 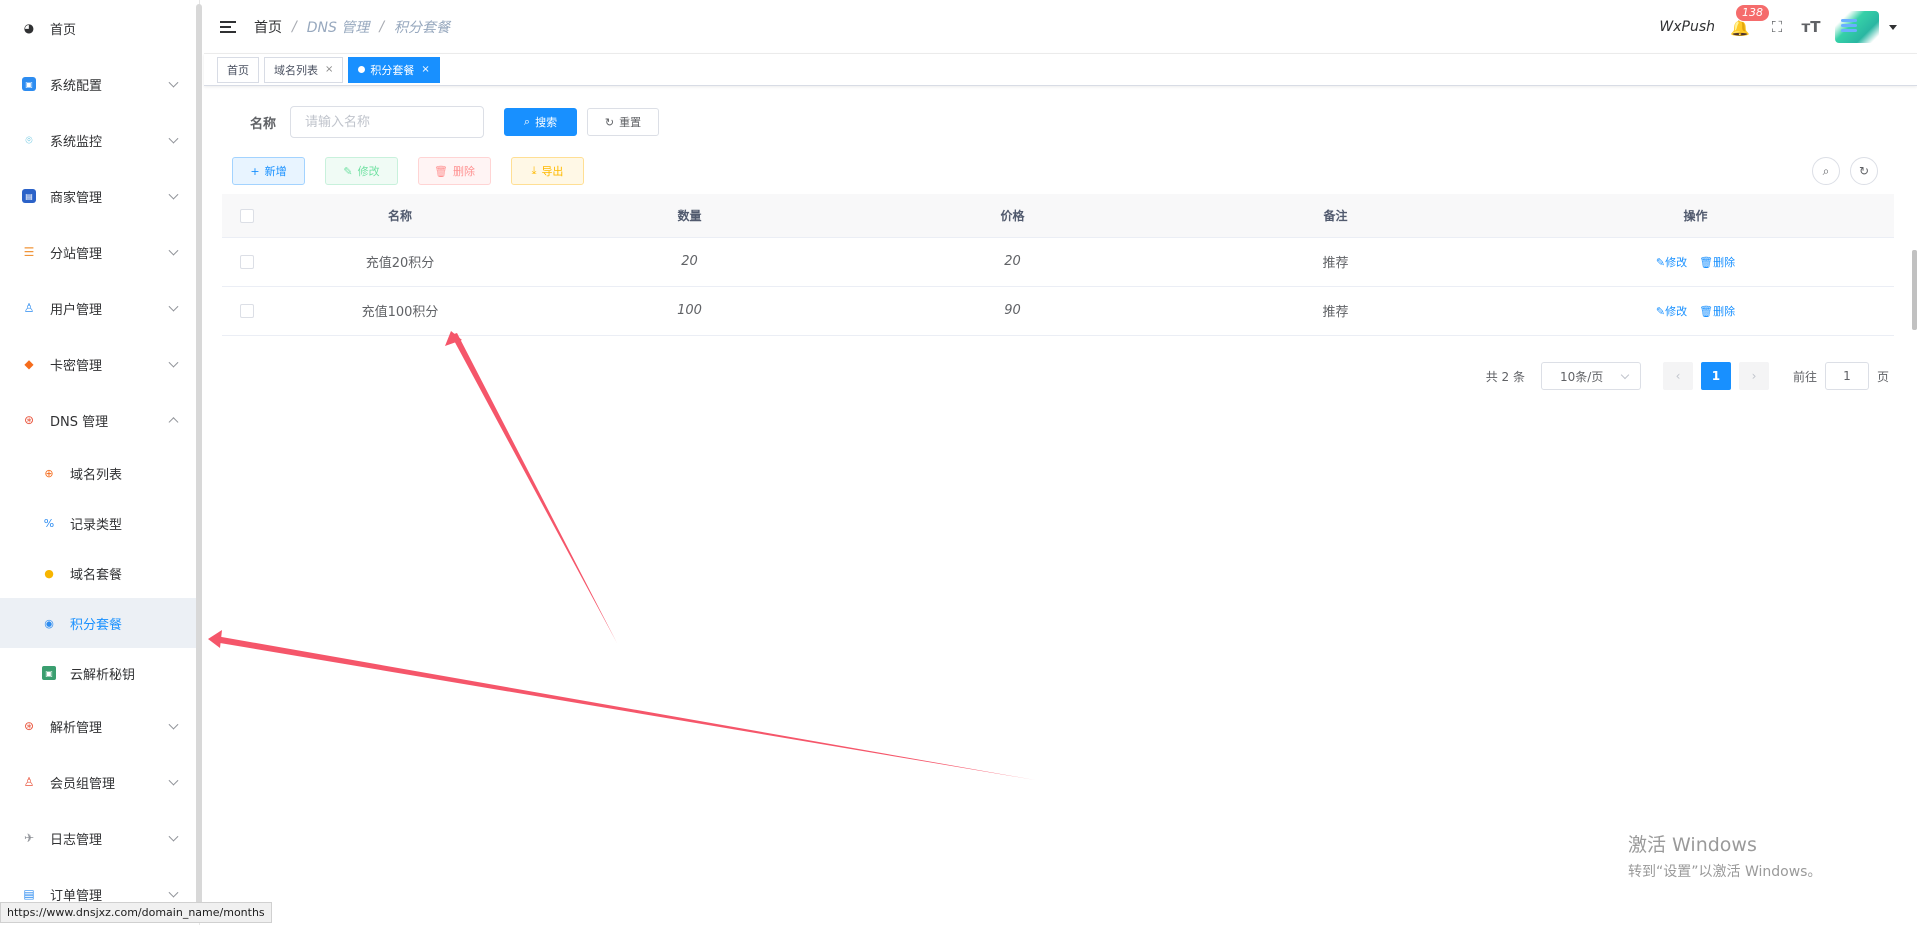 What do you see at coordinates (623, 122) in the screenshot?
I see `reset-button: ↻ 重置` at bounding box center [623, 122].